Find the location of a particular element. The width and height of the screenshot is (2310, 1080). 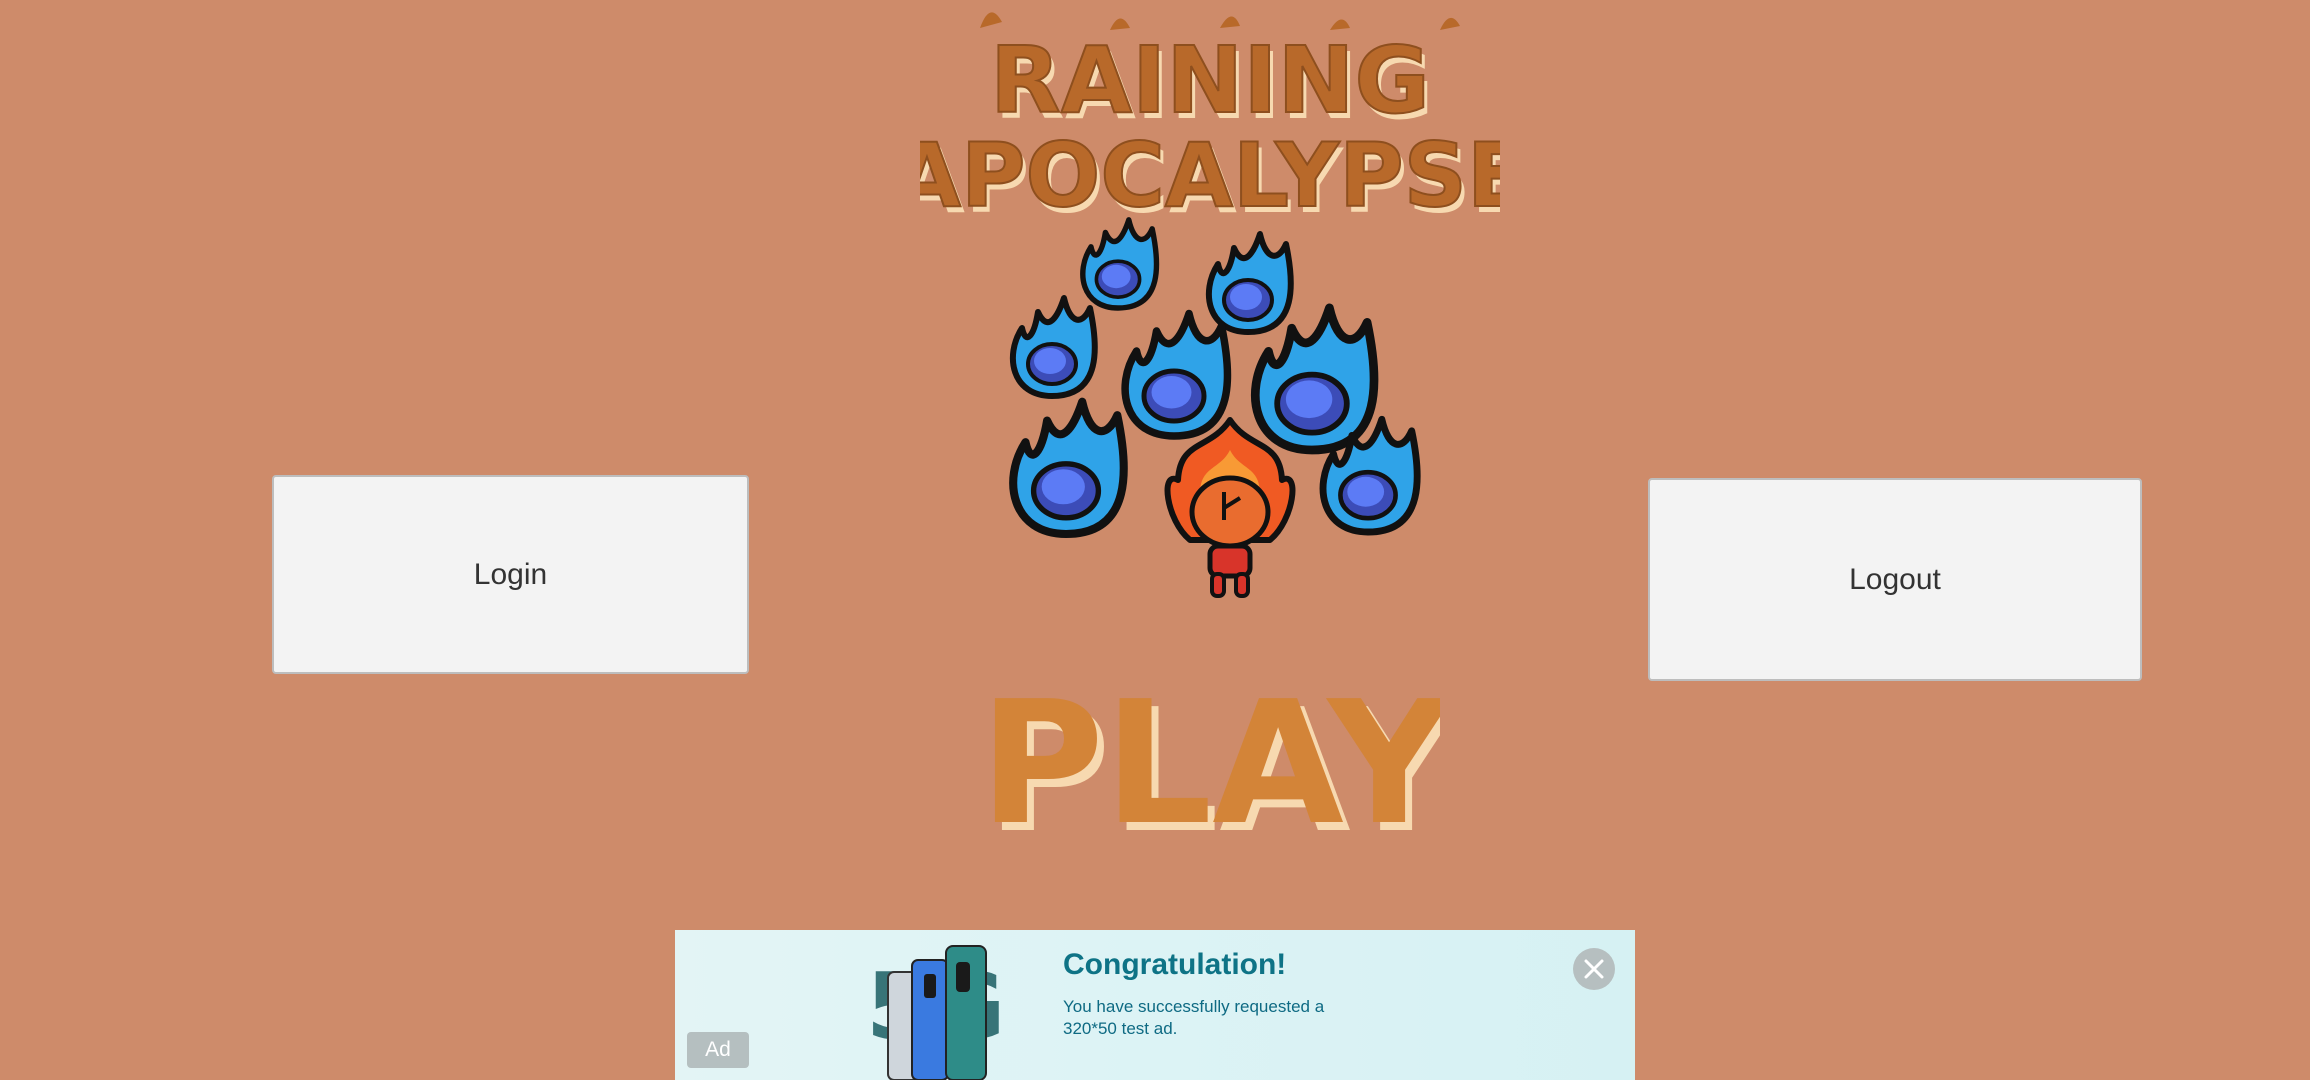

login-button-label: Login is located at coordinates (510, 574).